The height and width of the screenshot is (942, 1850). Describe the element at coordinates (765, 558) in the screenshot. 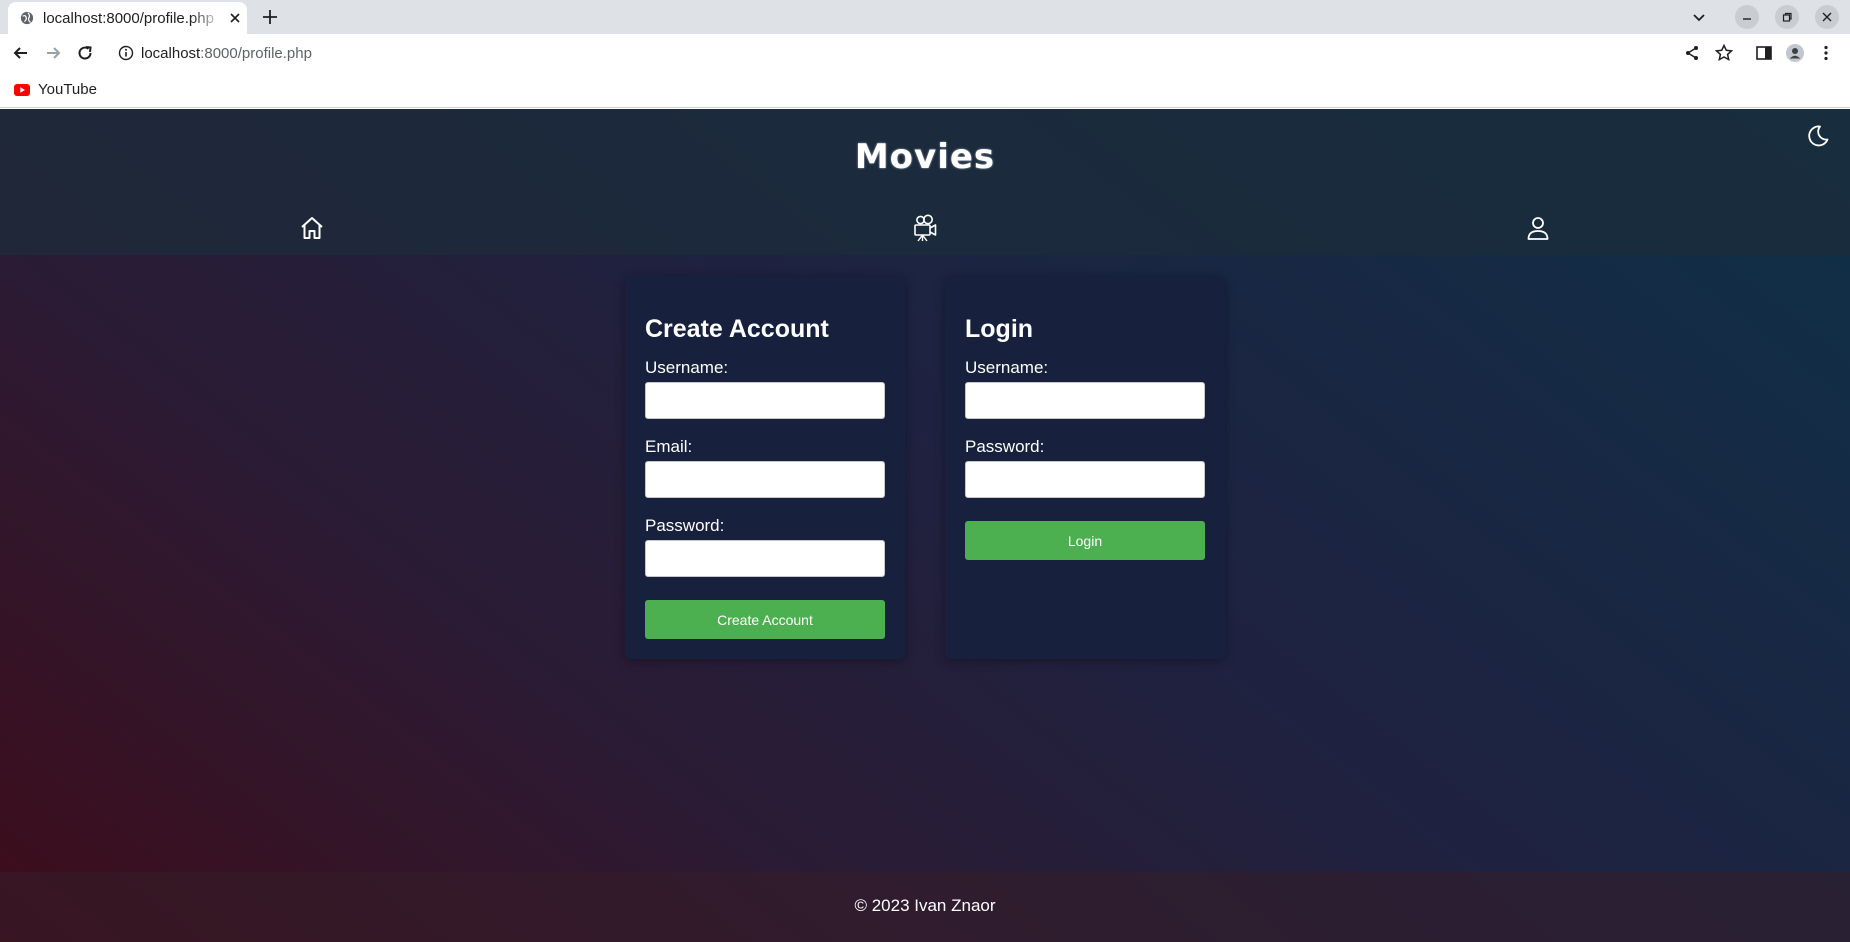

I see `create-password-input` at that location.